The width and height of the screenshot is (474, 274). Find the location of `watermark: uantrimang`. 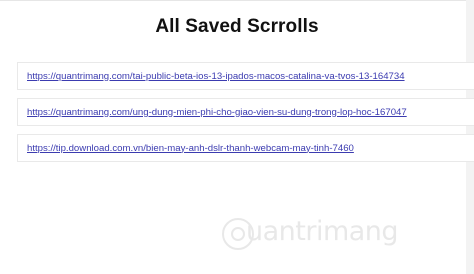

watermark: uantrimang is located at coordinates (322, 236).